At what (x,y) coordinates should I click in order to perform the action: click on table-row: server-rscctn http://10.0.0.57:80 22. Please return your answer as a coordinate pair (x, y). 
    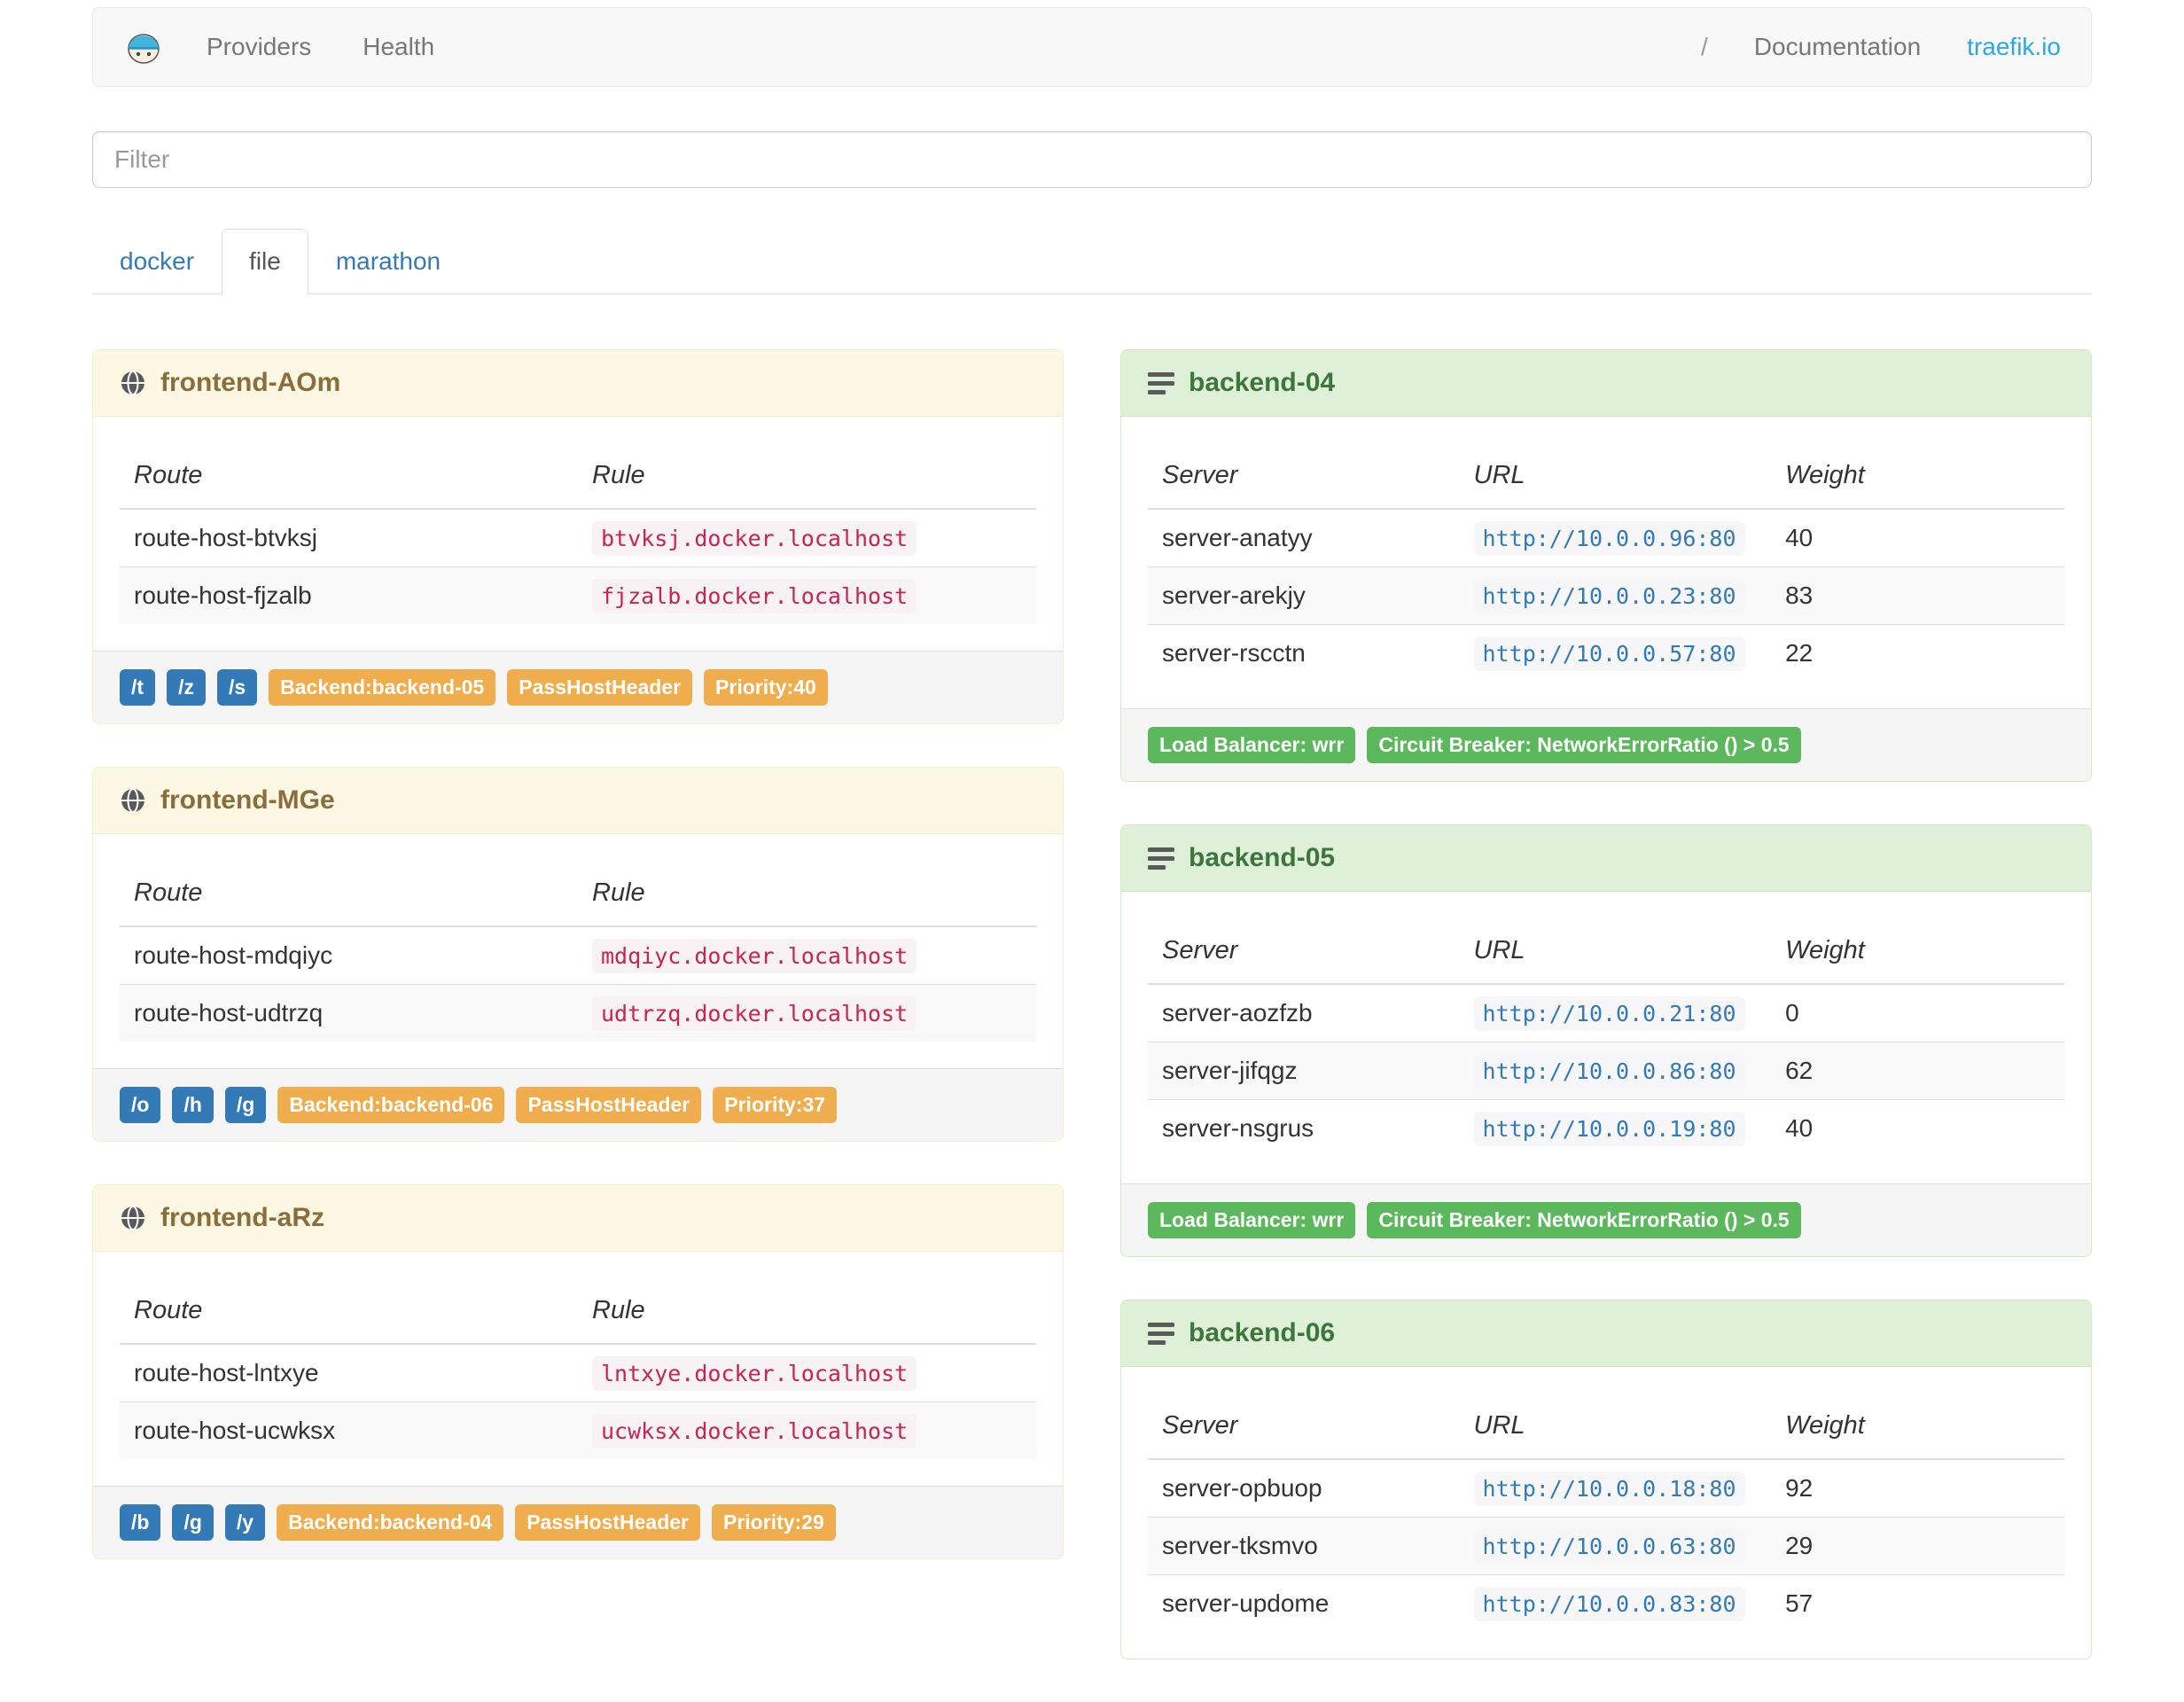
    Looking at the image, I should click on (1606, 653).